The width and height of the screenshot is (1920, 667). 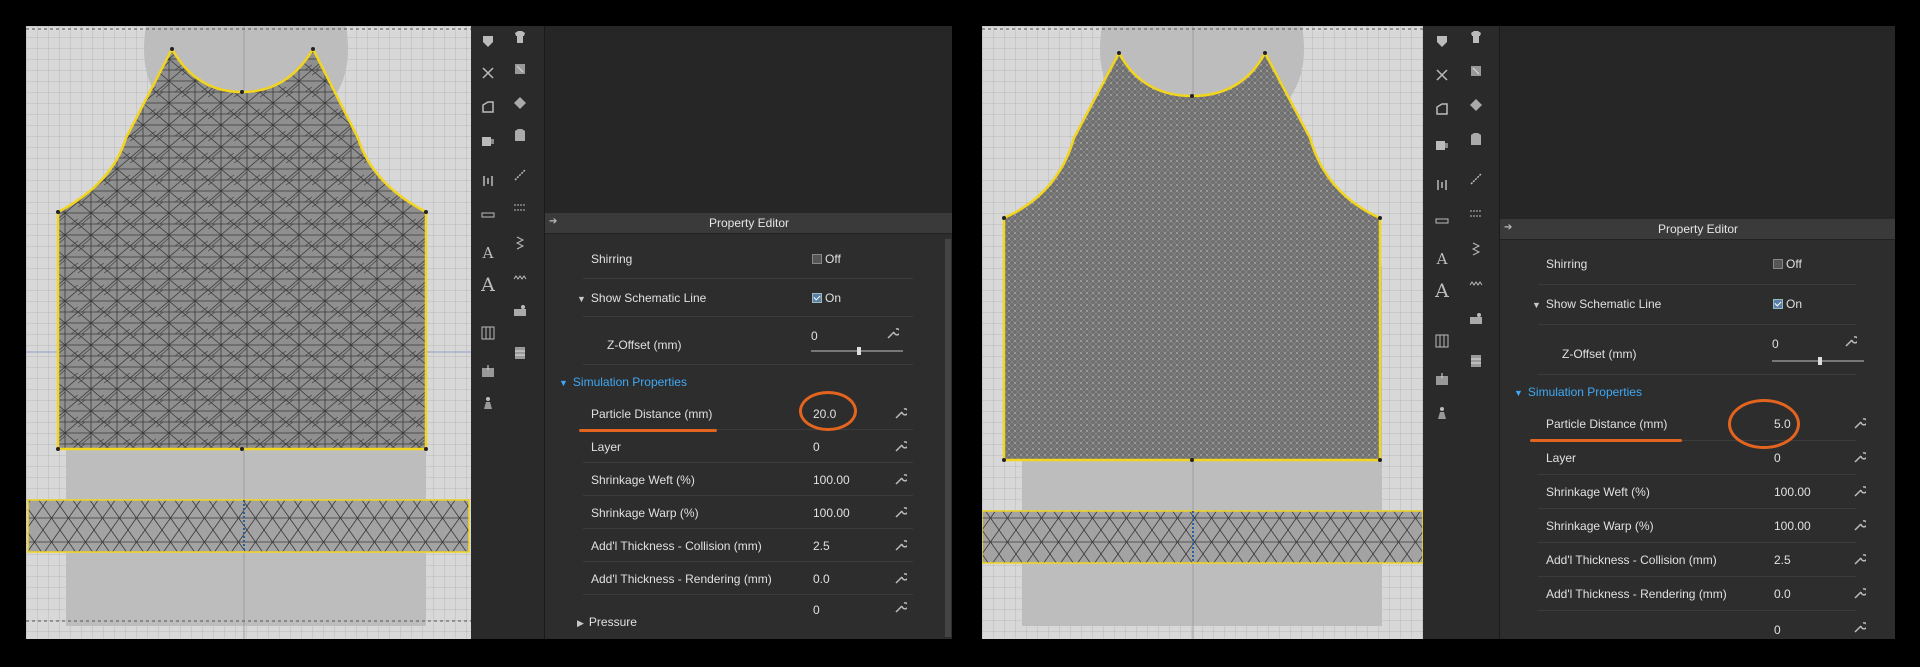 What do you see at coordinates (1476, 213) in the screenshot?
I see `dashed-line-icon` at bounding box center [1476, 213].